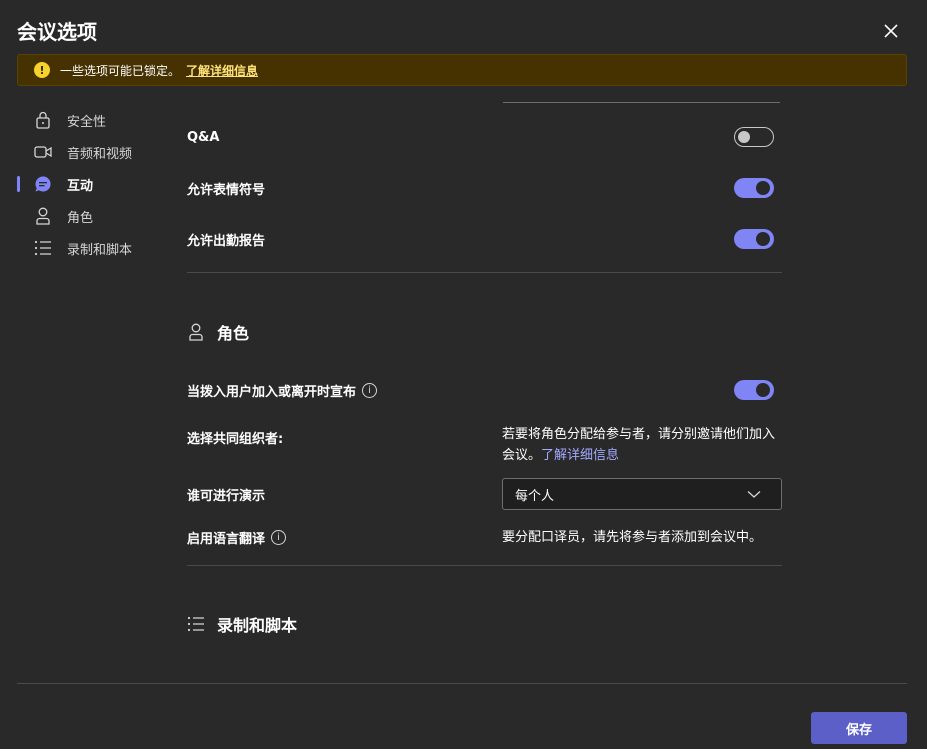  What do you see at coordinates (580, 455) in the screenshot?
I see `coorganizer-learn-more-link: 了解详细信息` at bounding box center [580, 455].